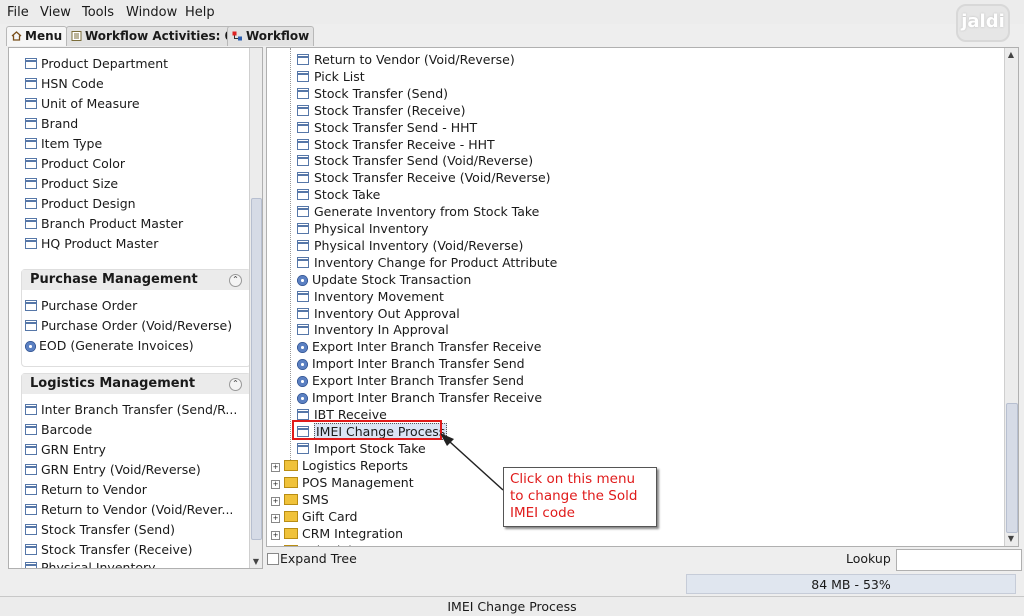 The image size is (1024, 616). I want to click on tree-folder: +Schedule, so click(315, 544).